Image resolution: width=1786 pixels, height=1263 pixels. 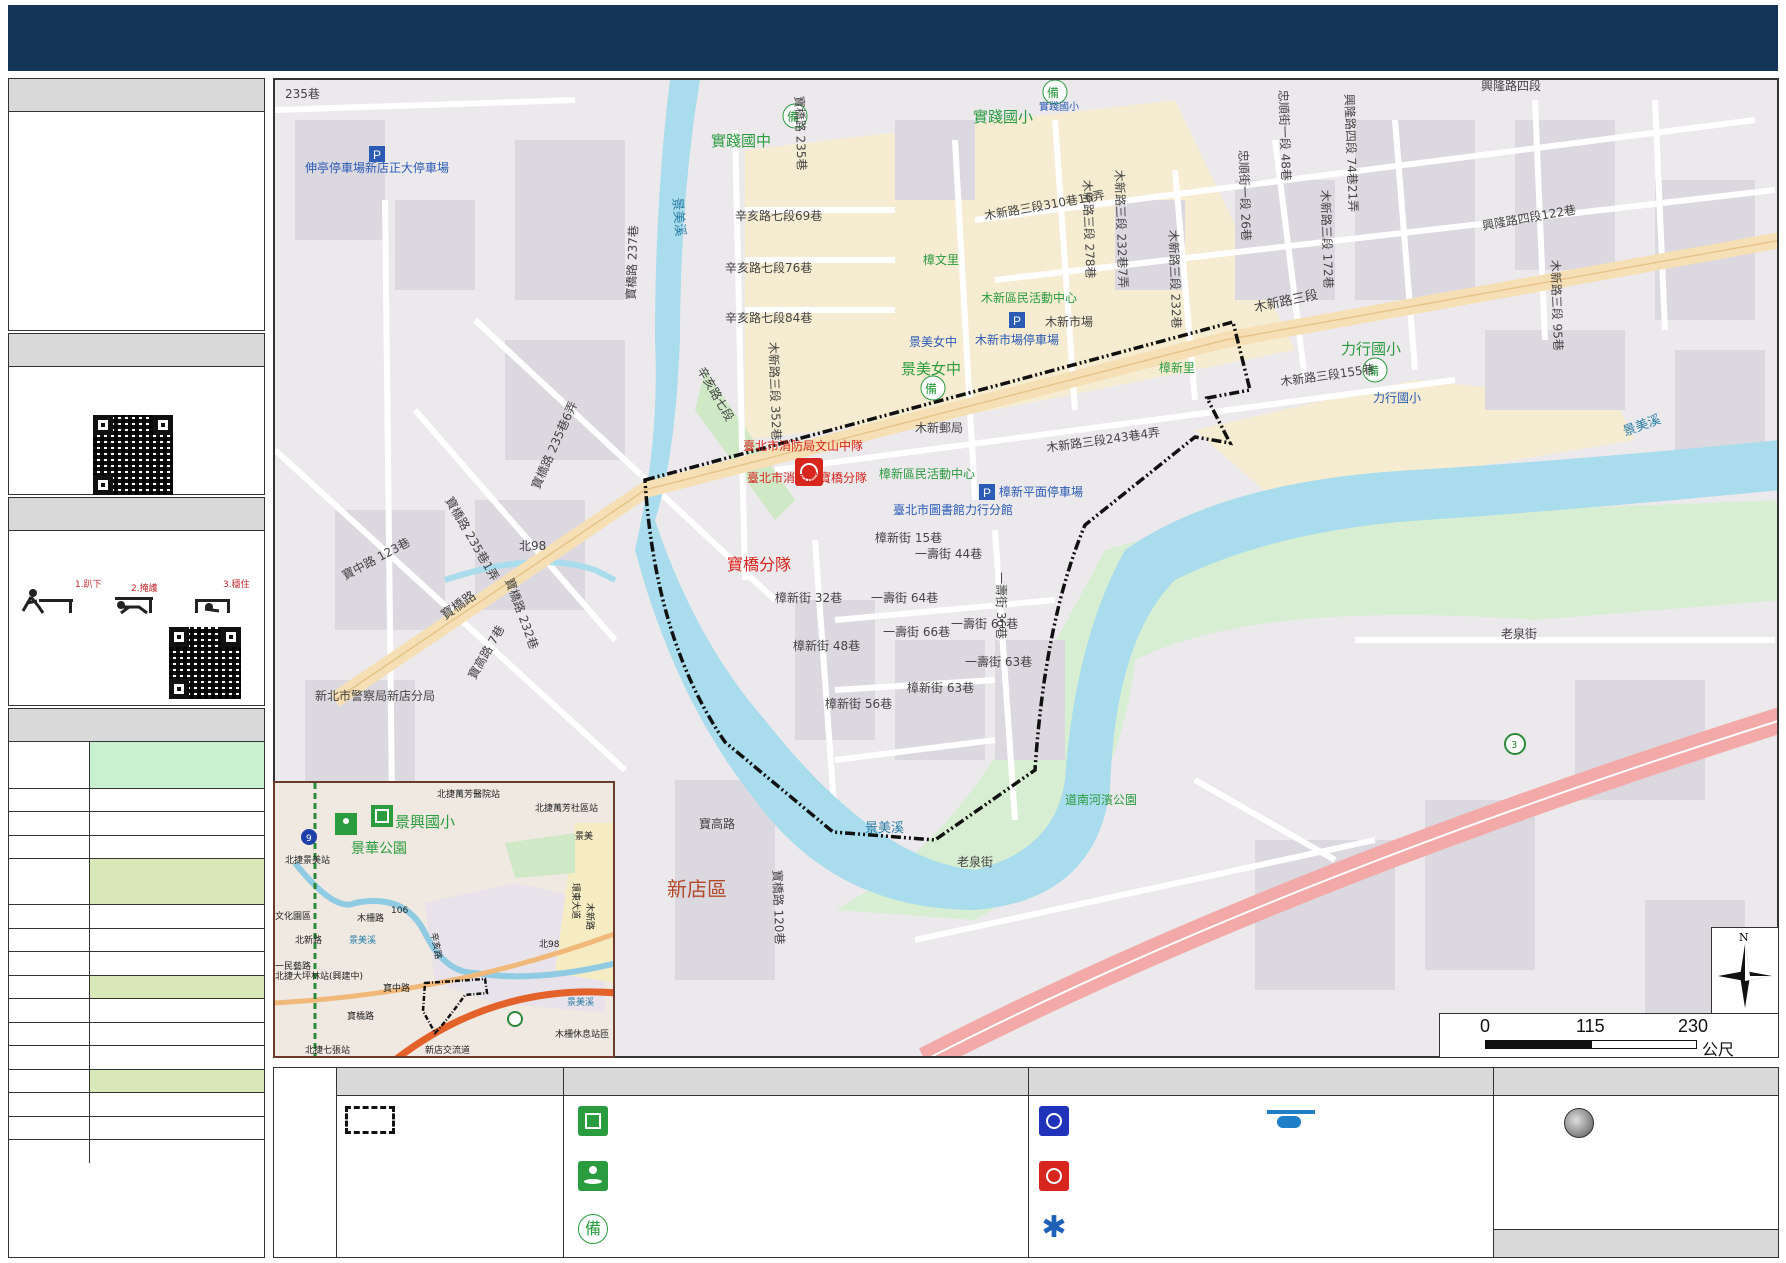 What do you see at coordinates (319, 976) in the screenshot?
I see `inset-label: 北捷大坪林站(興建中)` at bounding box center [319, 976].